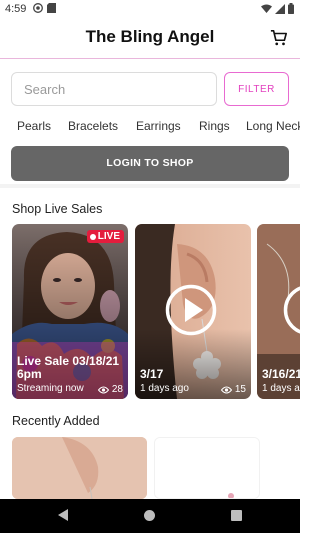 Image resolution: width=320 pixels, height=533 pixels. Describe the element at coordinates (233, 389) in the screenshot. I see `view-count: 15` at that location.